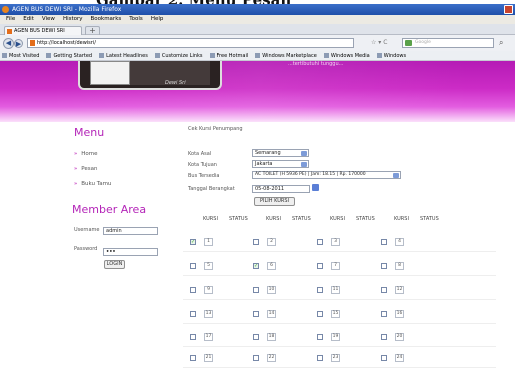  Describe the element at coordinates (281, 189) in the screenshot. I see `tanggal-input: 05-08-2011` at that location.